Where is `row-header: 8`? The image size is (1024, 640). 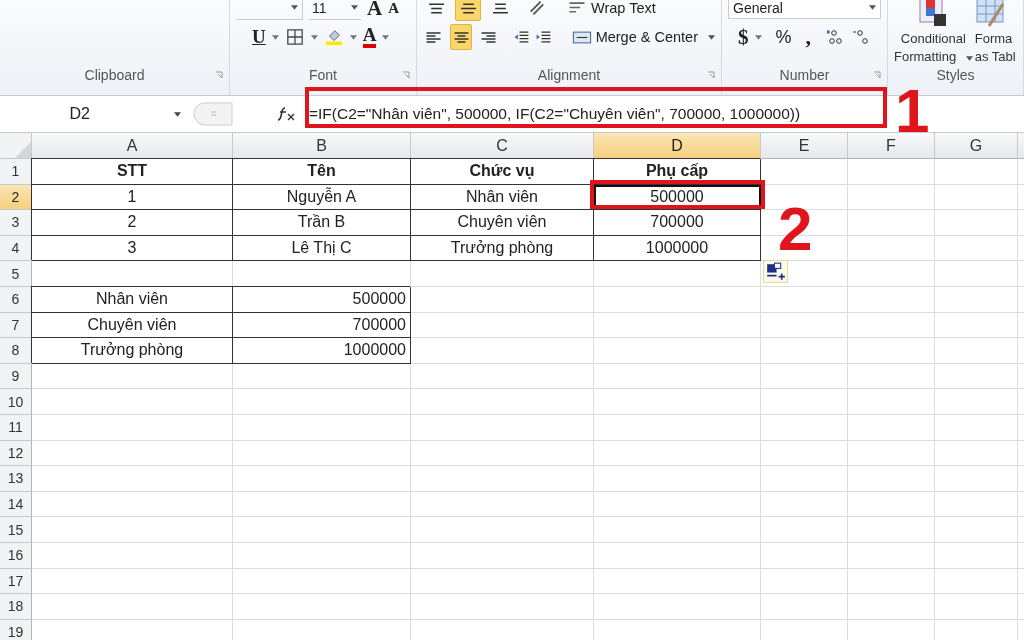
row-header: 8 is located at coordinates (16, 351).